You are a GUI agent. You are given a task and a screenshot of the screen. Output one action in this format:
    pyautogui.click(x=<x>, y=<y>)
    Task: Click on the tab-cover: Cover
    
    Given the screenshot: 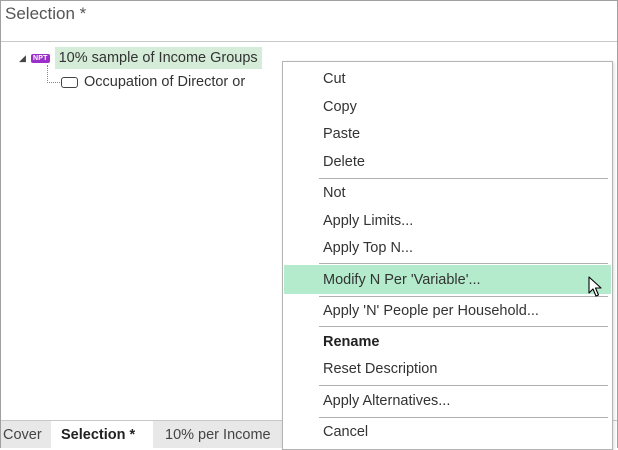 What is the action you would take?
    pyautogui.click(x=26, y=434)
    